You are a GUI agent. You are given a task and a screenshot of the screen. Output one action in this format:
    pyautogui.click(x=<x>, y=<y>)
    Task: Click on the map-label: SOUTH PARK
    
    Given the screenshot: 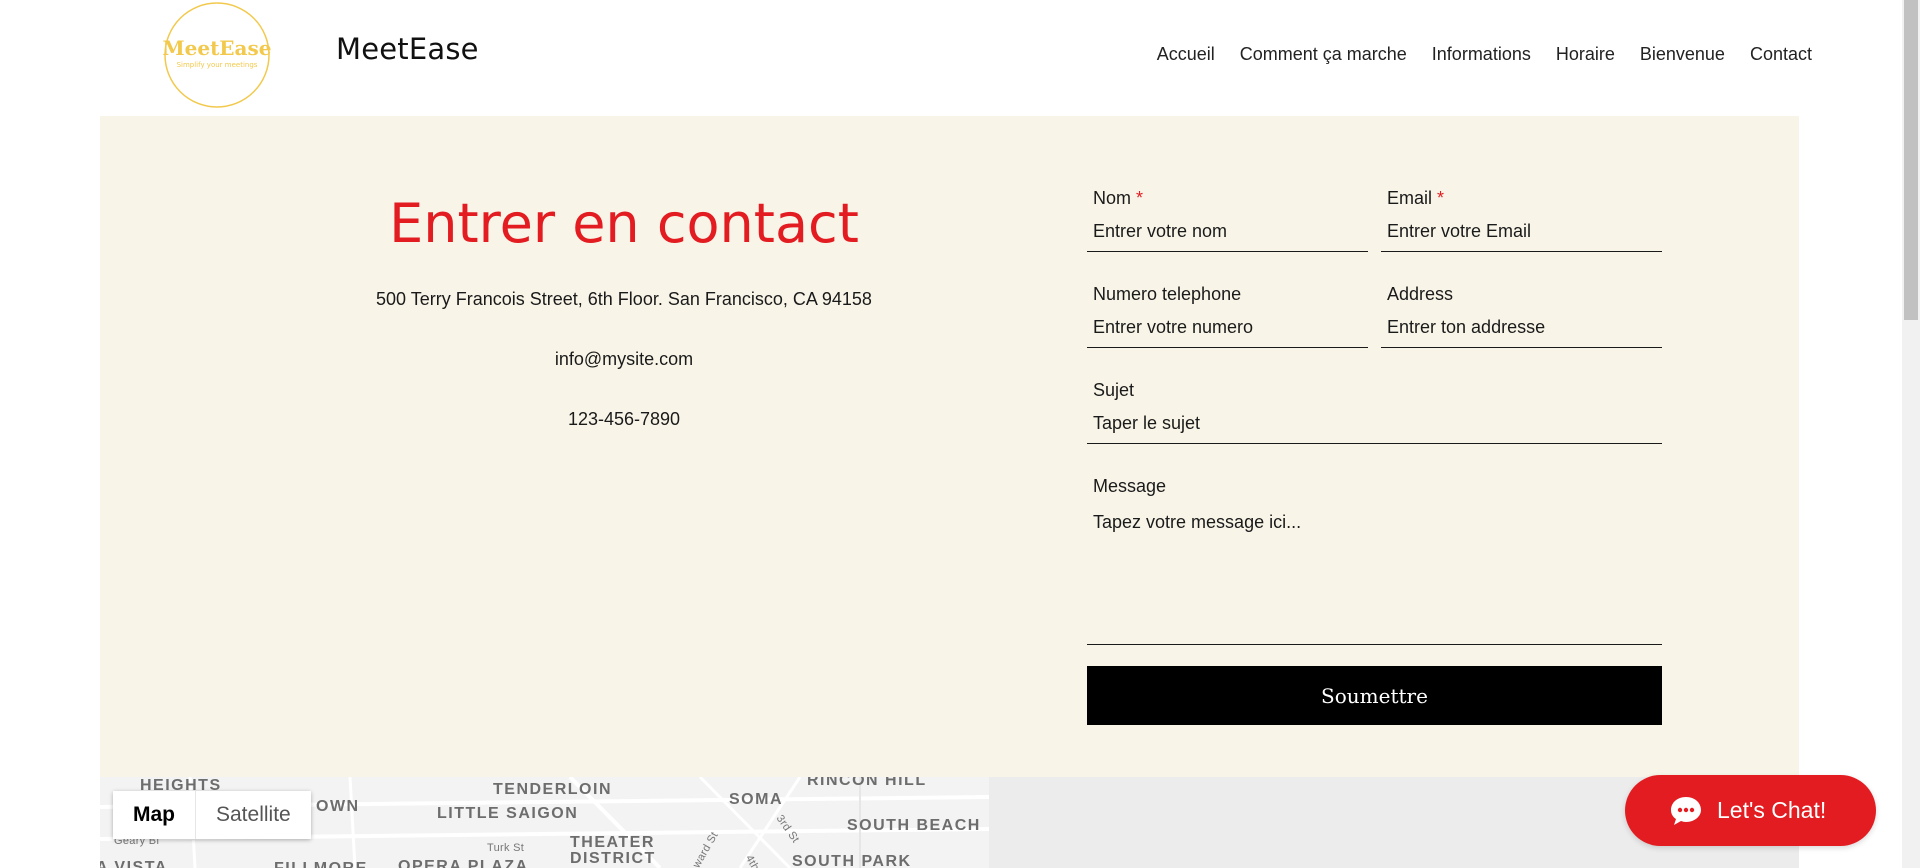 What is the action you would take?
    pyautogui.click(x=852, y=860)
    